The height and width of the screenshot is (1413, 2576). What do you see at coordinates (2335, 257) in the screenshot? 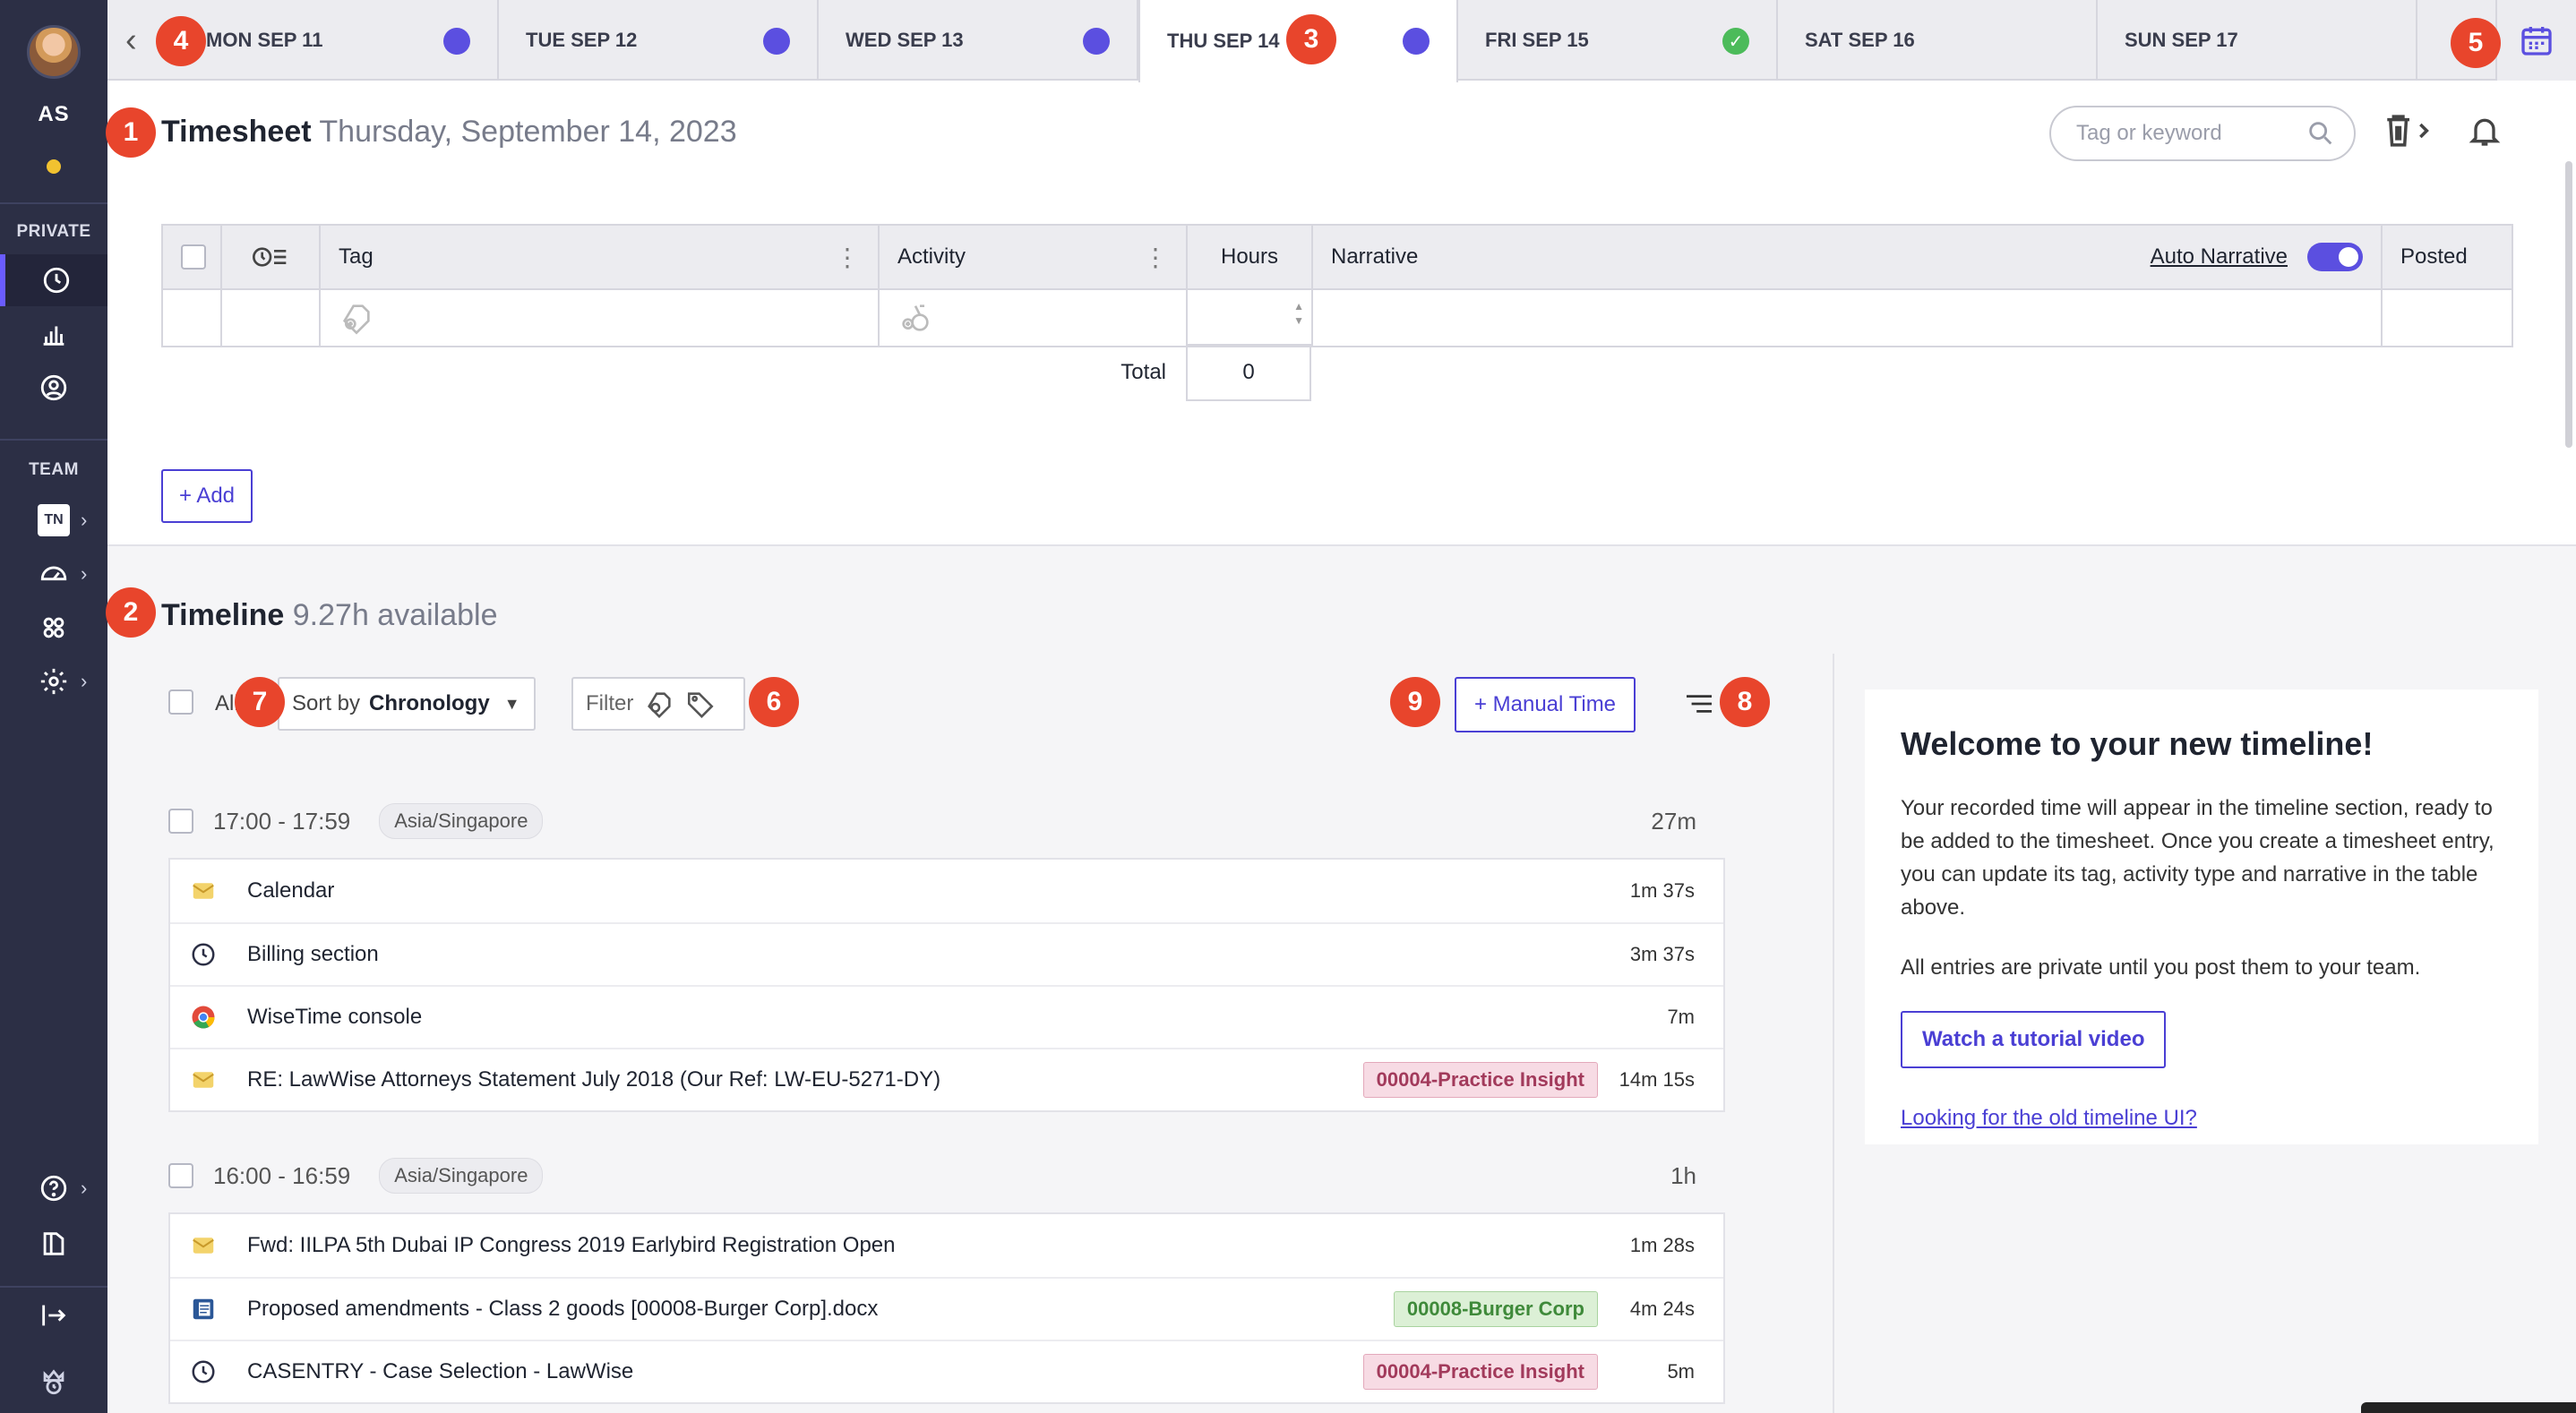
I see `auto-narrative-toggle` at bounding box center [2335, 257].